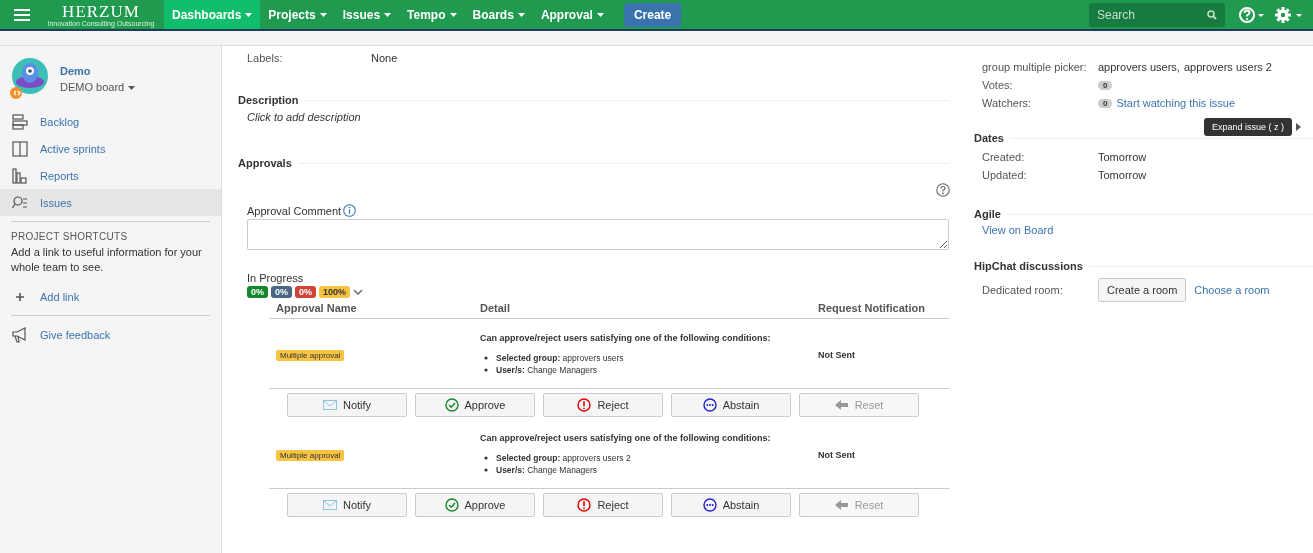 The height and width of the screenshot is (553, 1313). I want to click on search-field: Search, so click(1157, 14).